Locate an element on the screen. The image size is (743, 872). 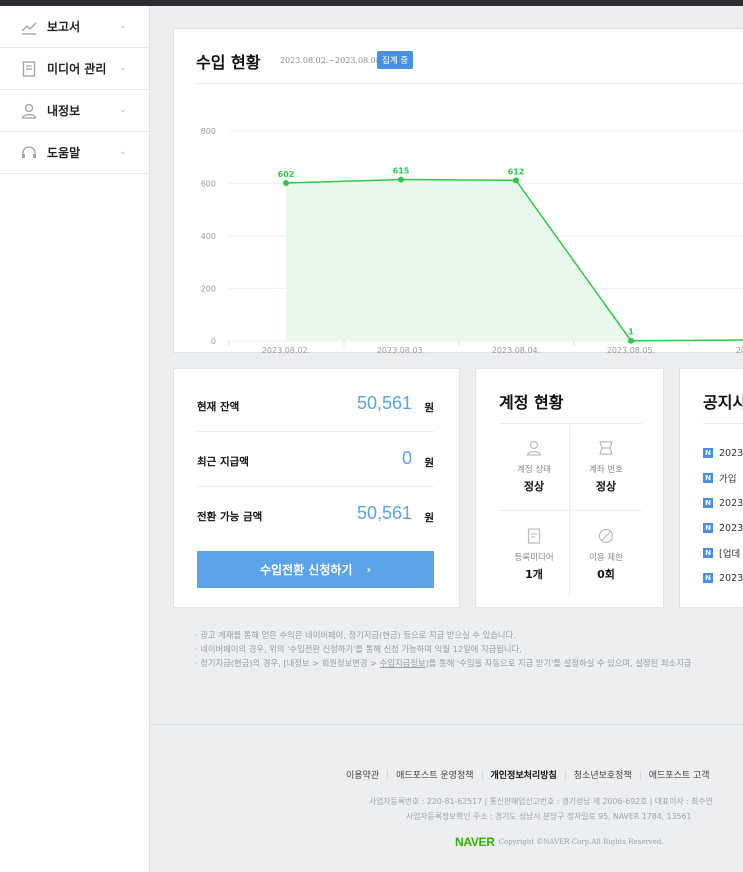
account-cell-bank: 계좌 번호 정상 is located at coordinates (606, 467).